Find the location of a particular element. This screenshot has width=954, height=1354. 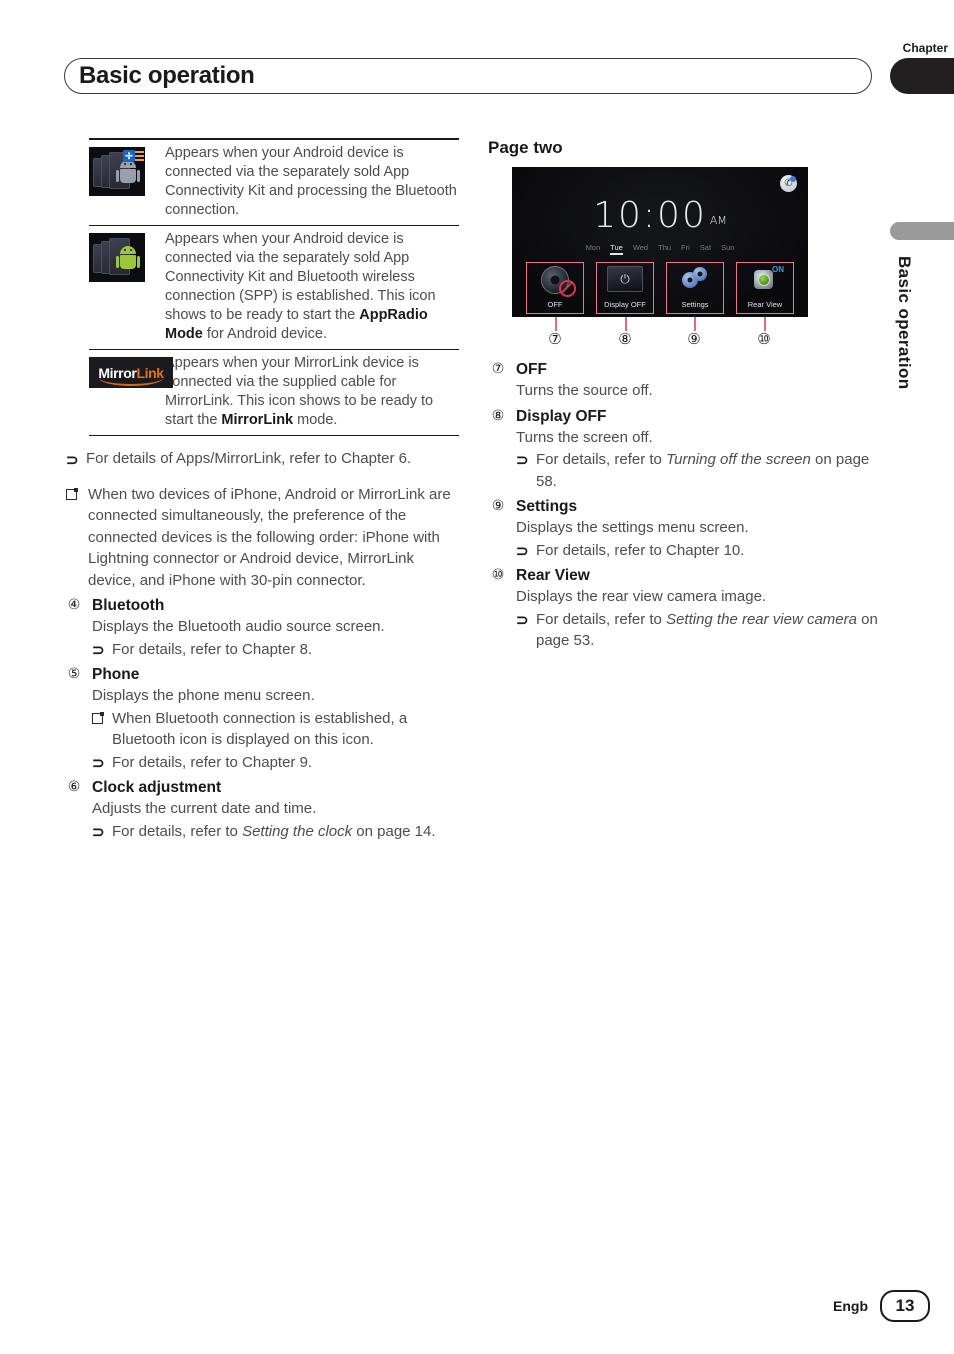

day-wed: Wed is located at coordinates (640, 247).